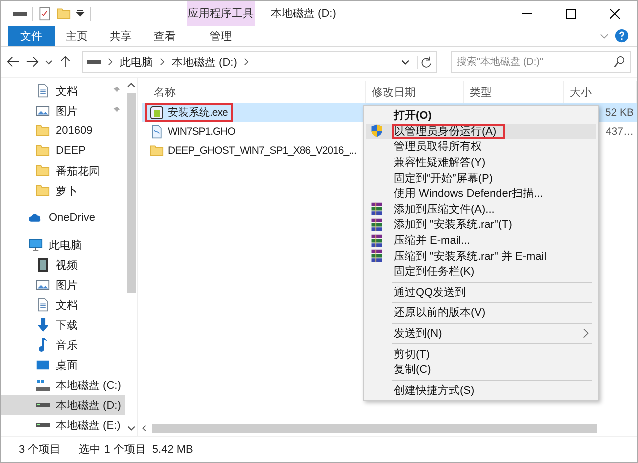  What do you see at coordinates (303, 14) in the screenshot?
I see `window-title: 本地磁盘 (D:)` at bounding box center [303, 14].